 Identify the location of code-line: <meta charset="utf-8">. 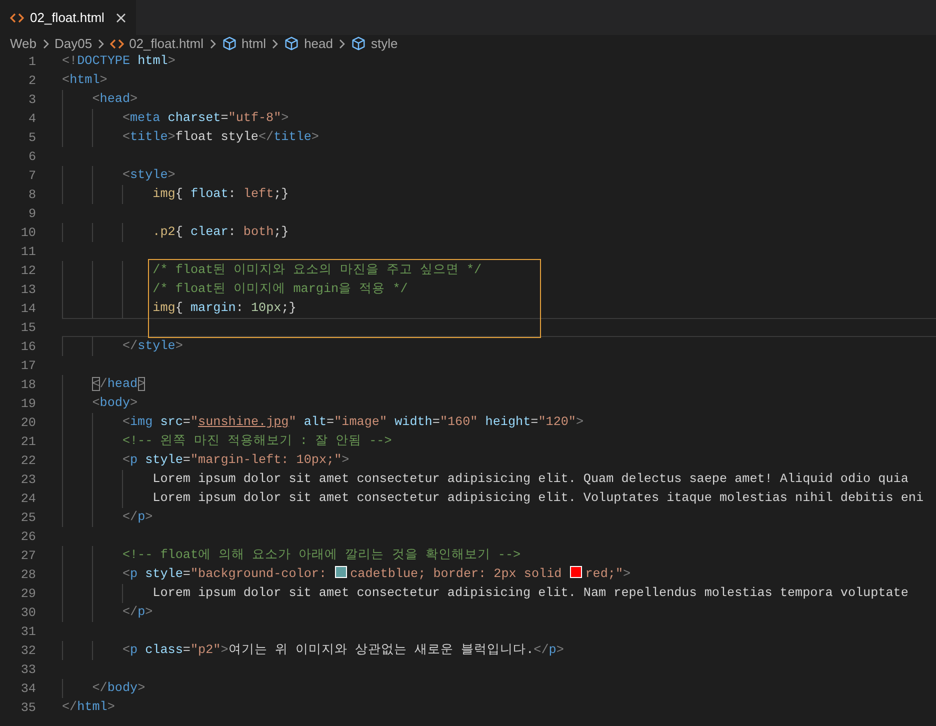
(499, 118).